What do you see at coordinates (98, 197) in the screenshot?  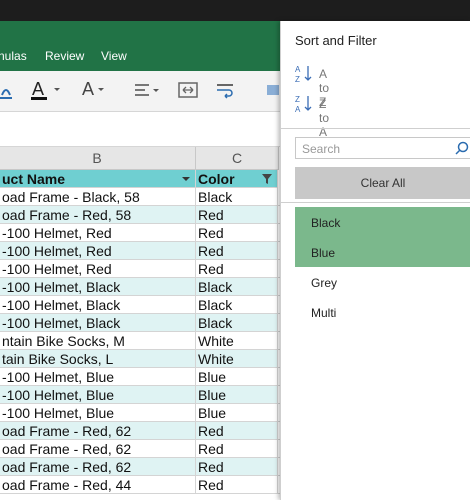 I see `cell-product-name: oad Frame - Black, 58` at bounding box center [98, 197].